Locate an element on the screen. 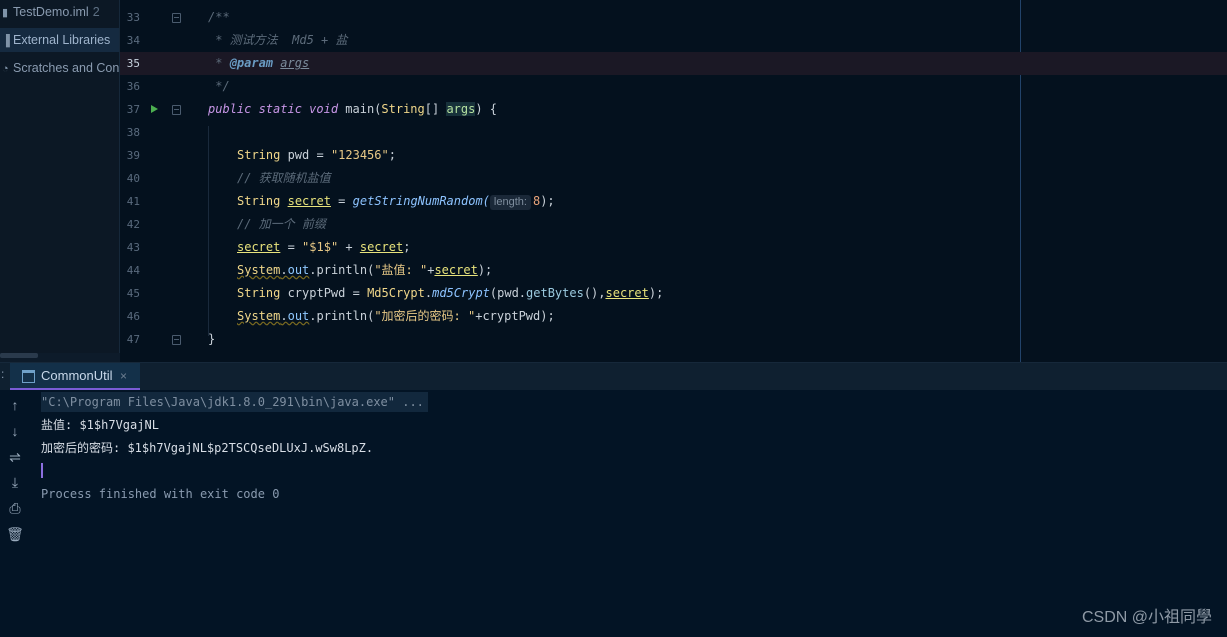 This screenshot has width=1227, height=637. line-number: 44 is located at coordinates (133, 270).